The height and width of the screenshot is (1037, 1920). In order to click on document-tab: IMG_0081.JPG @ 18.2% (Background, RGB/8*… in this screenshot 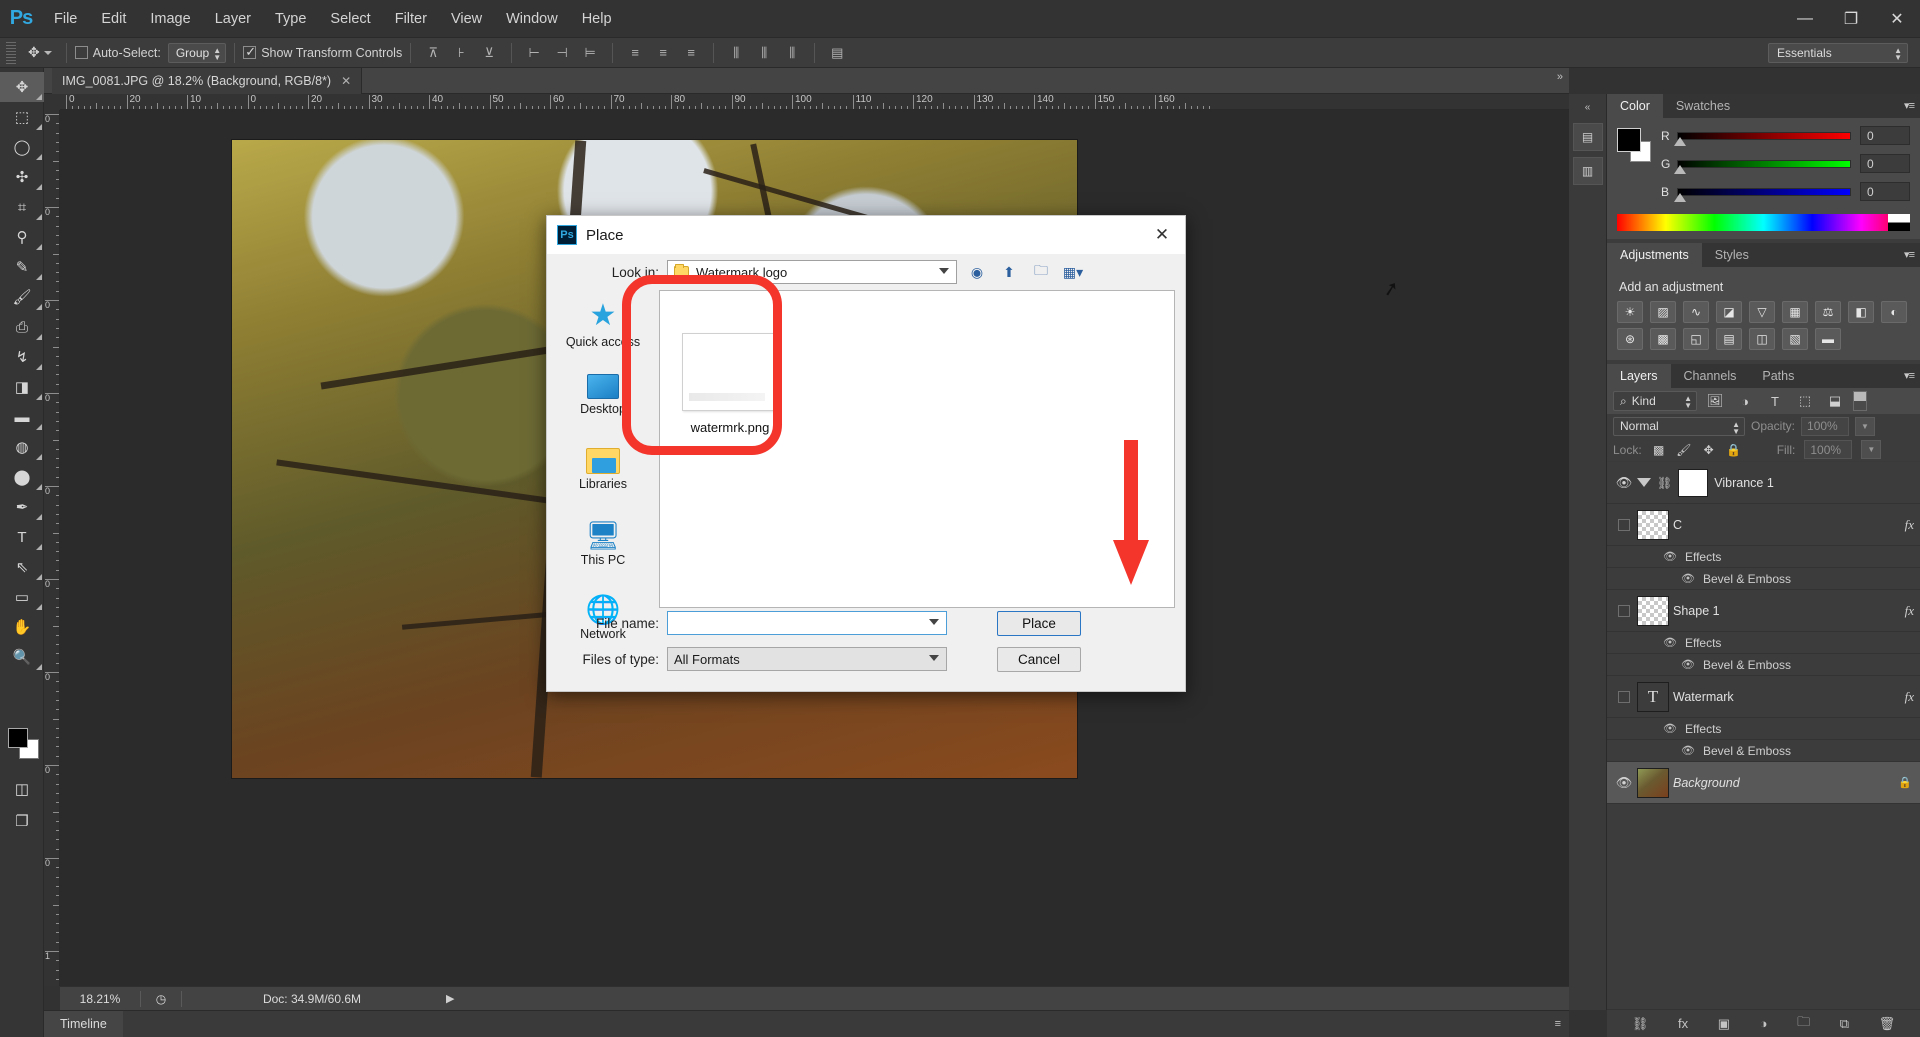, I will do `click(207, 81)`.